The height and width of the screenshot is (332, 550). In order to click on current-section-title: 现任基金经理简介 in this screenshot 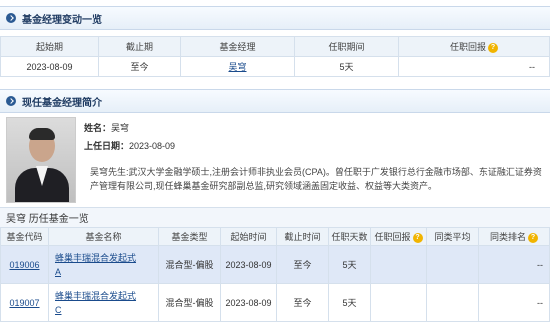, I will do `click(62, 103)`.